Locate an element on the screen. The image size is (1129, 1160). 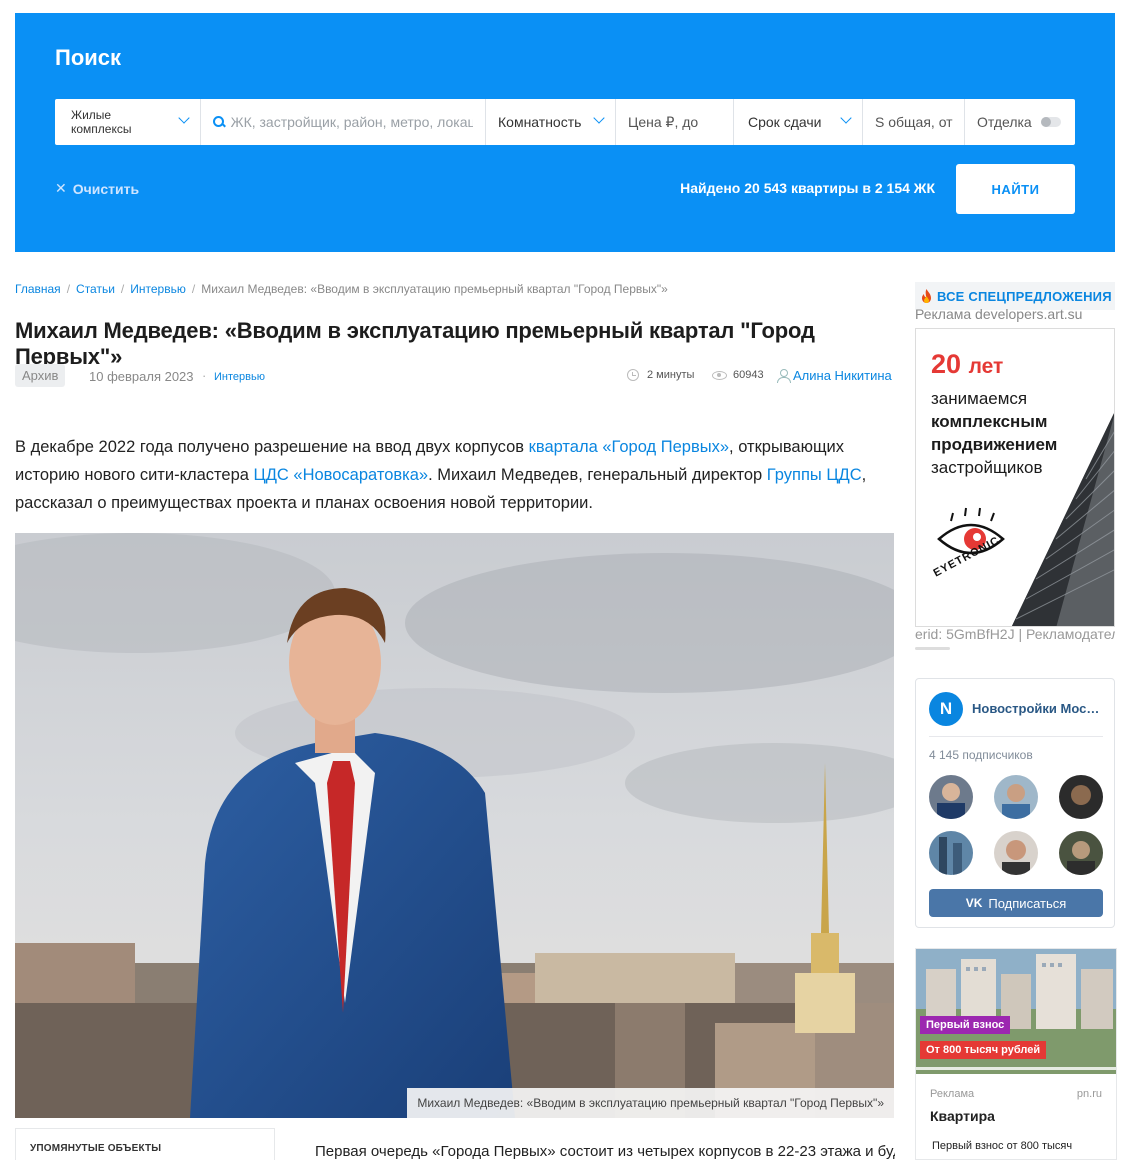
banner-line: занимаемся is located at coordinates (979, 398).